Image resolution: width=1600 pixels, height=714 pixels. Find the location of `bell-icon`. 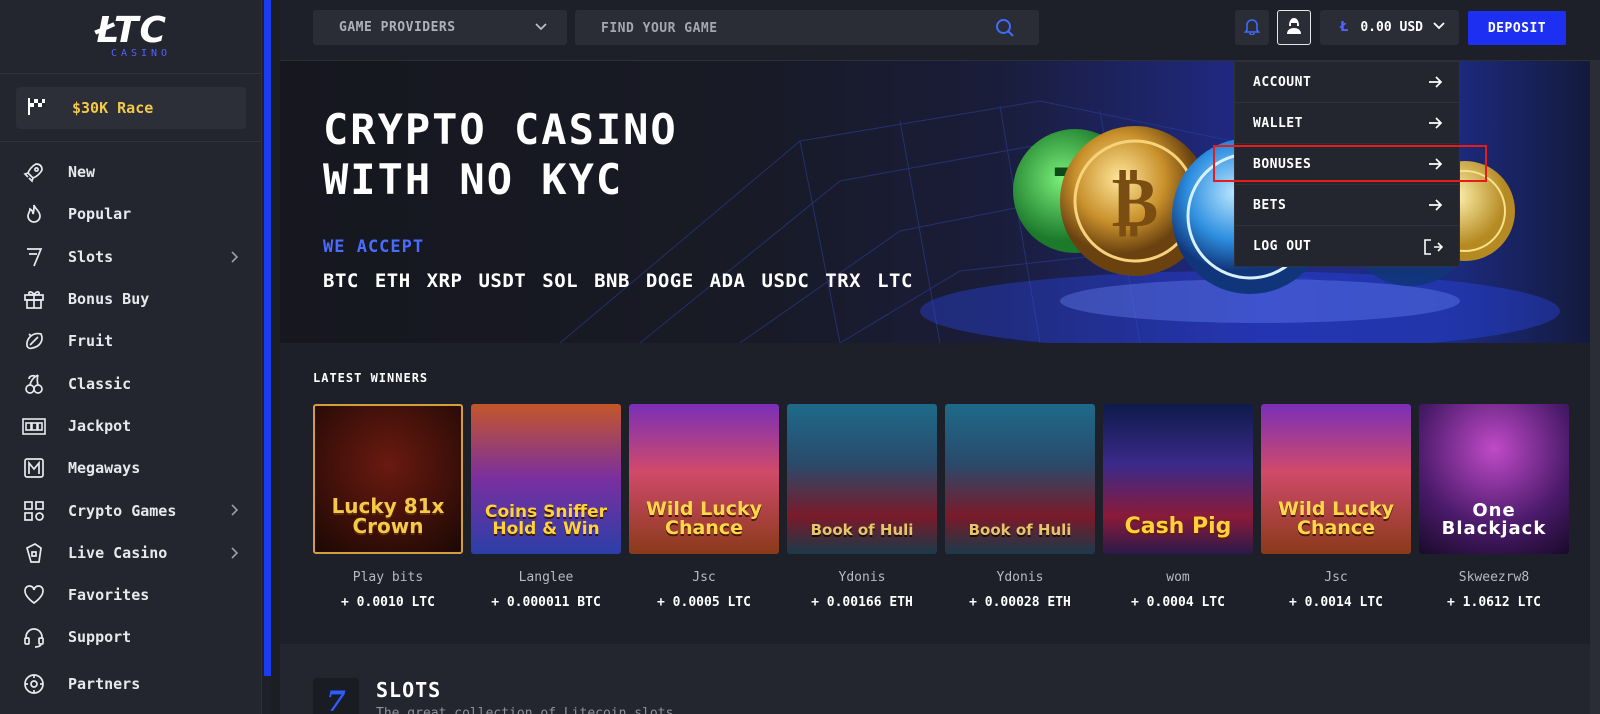

bell-icon is located at coordinates (1252, 28).